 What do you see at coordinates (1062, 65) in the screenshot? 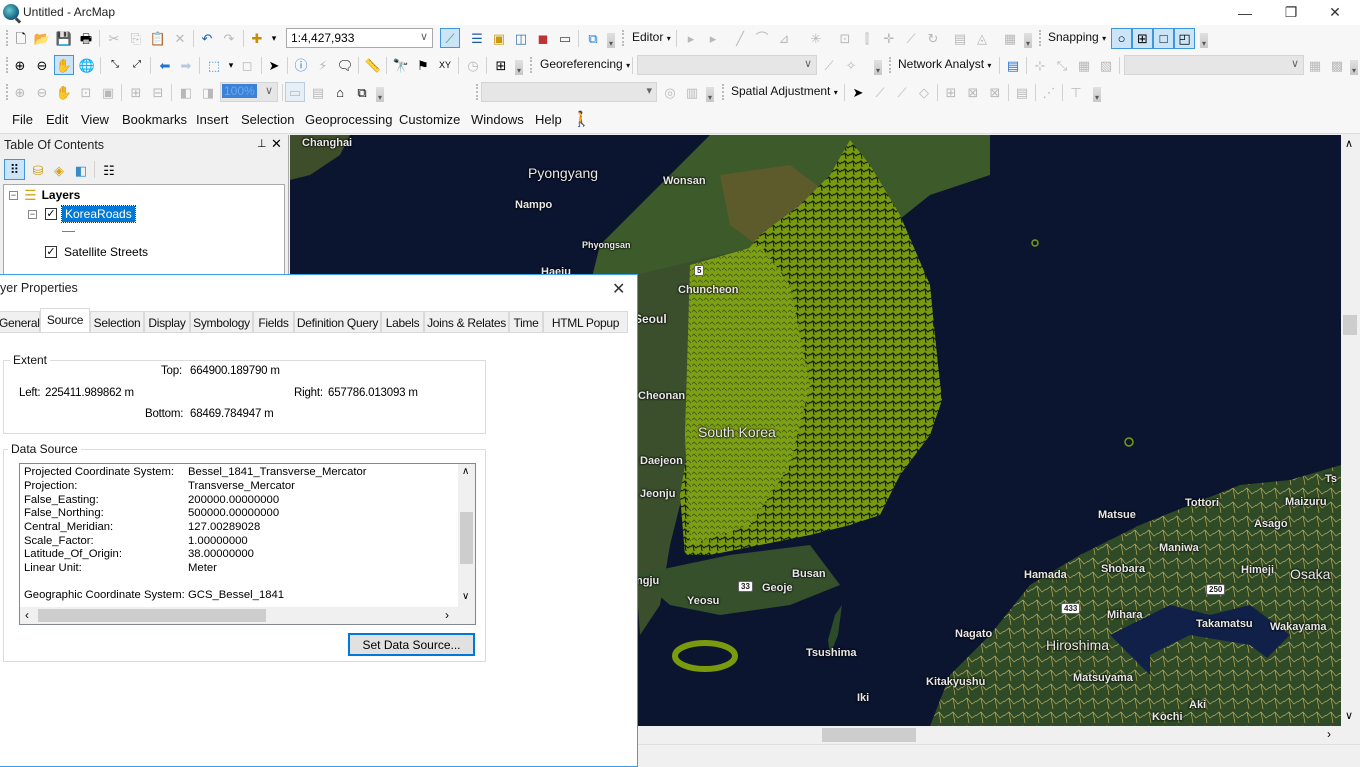
I see `select-move-network-location-icon: ⤡` at bounding box center [1062, 65].